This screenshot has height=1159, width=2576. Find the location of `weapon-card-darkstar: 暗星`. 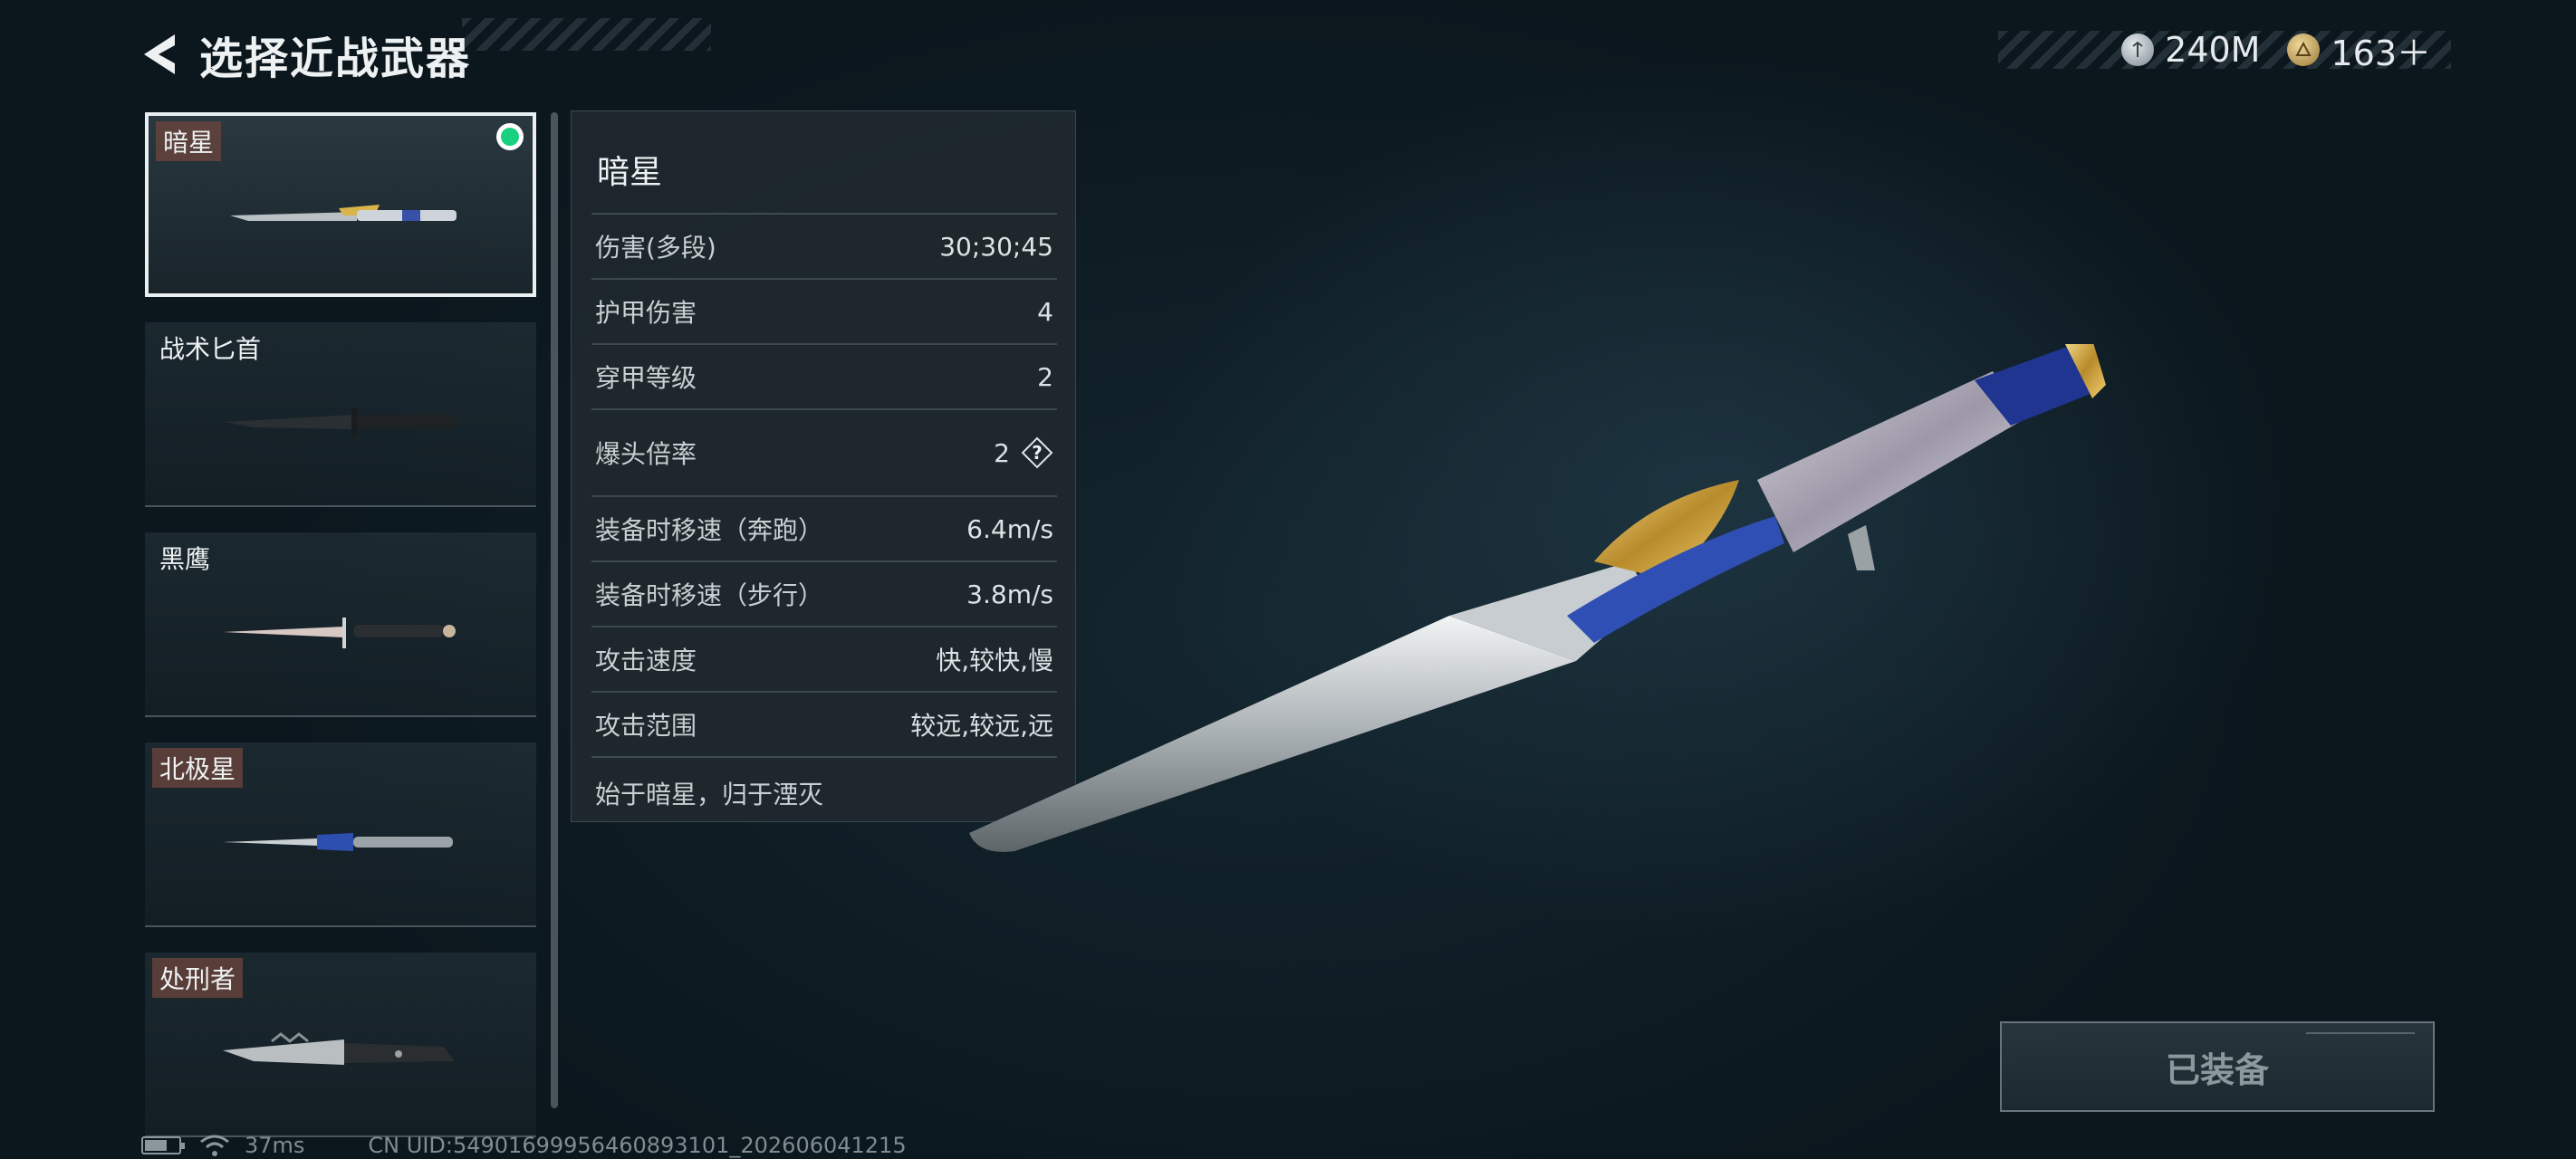

weapon-card-darkstar: 暗星 is located at coordinates (340, 205).